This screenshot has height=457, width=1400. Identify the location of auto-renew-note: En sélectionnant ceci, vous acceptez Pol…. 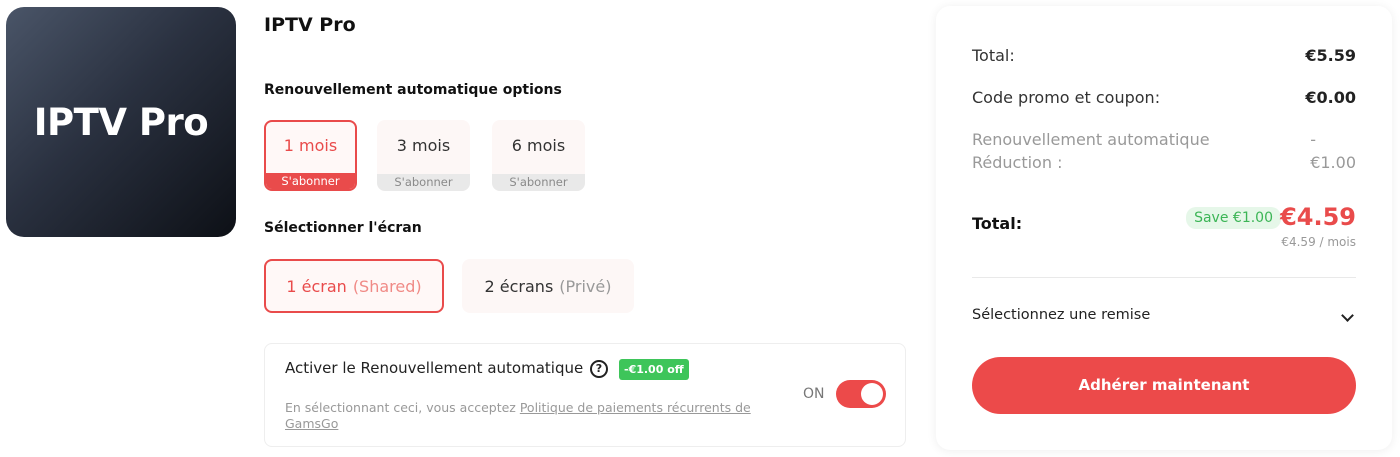
(530, 416).